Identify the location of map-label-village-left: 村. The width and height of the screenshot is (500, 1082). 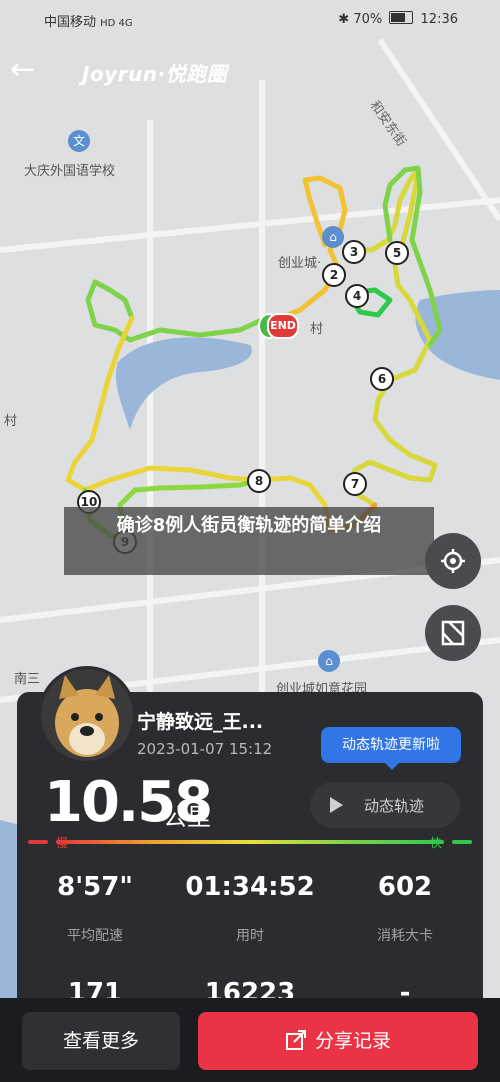
(11, 421).